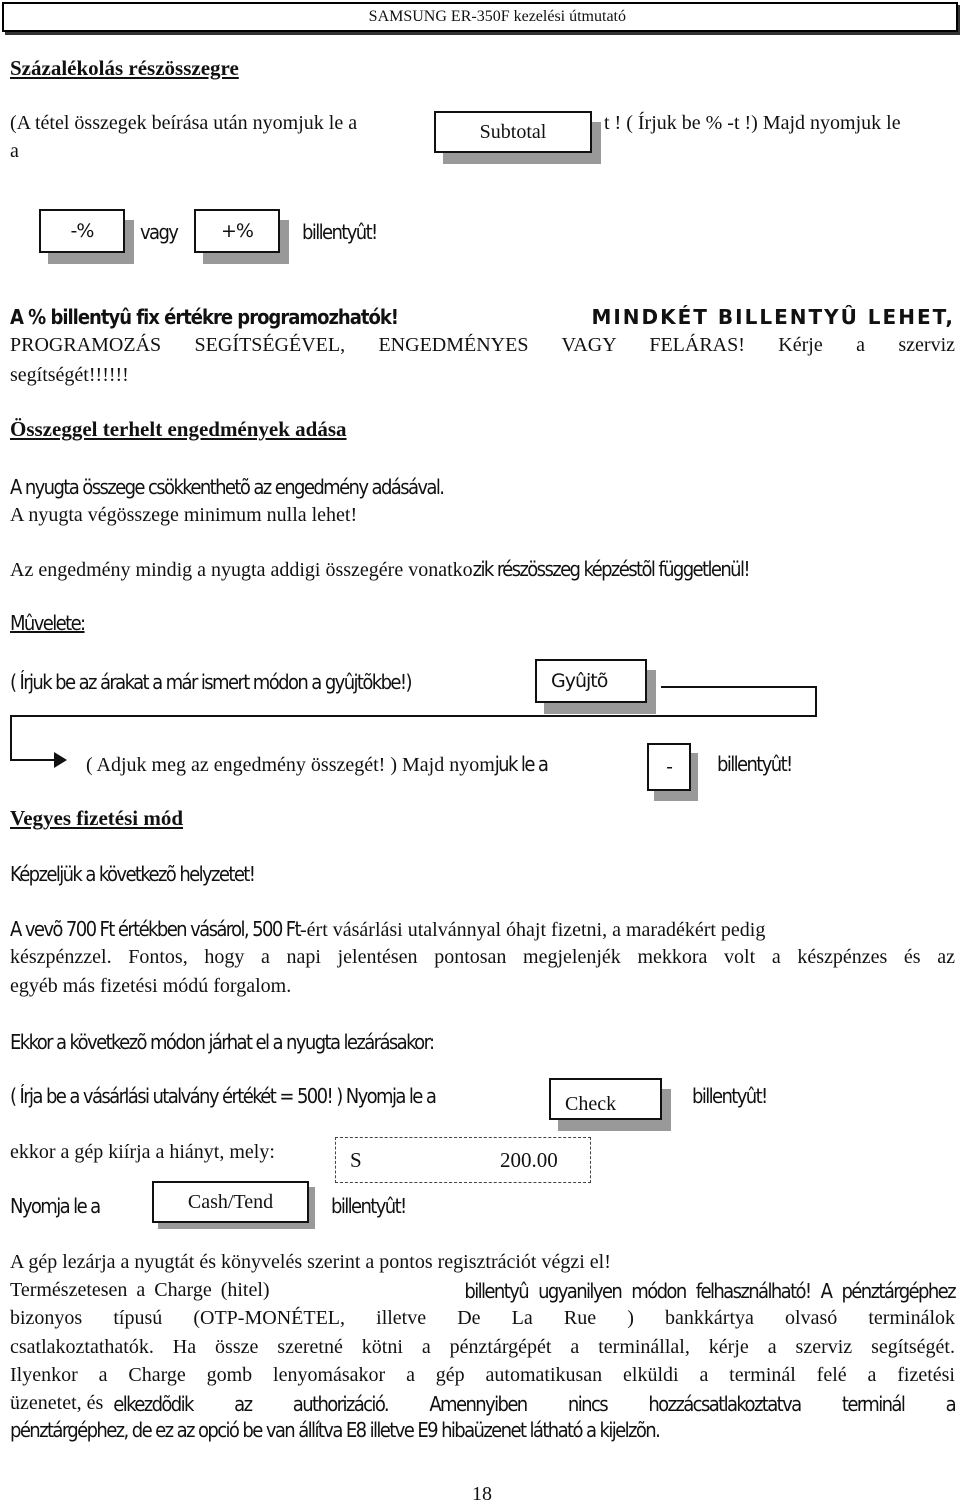 This screenshot has height=1506, width=960. I want to click on section-heading-discount: Összeggel terhelt engedmények adása, so click(178, 429).